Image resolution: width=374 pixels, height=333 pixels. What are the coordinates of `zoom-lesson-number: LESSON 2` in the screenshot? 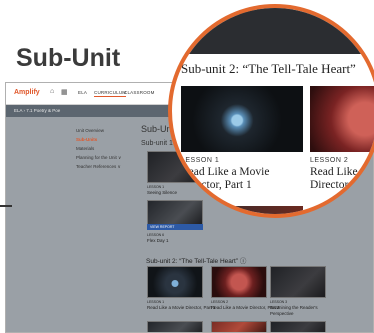 It's located at (329, 160).